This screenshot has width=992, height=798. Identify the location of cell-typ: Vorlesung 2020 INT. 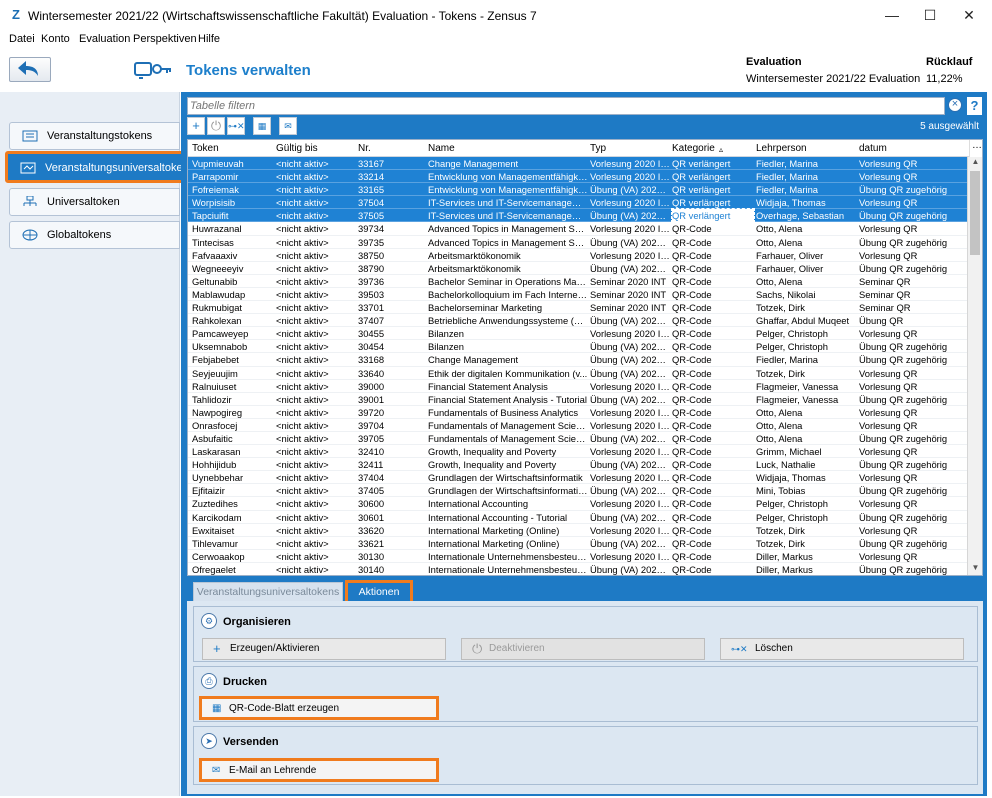
(630, 556).